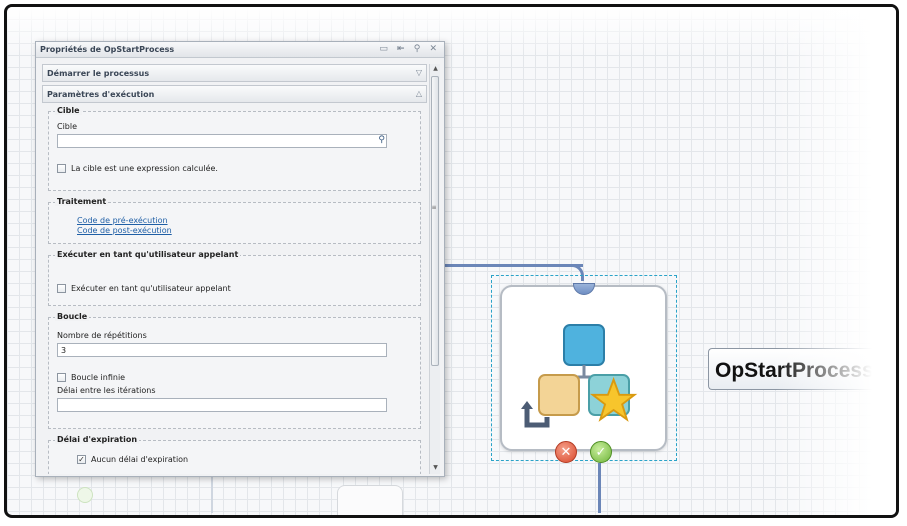 The width and height of the screenshot is (907, 526). Describe the element at coordinates (144, 168) in the screenshot. I see `computed-checkbox-label: La cible est une expression calculée.` at that location.